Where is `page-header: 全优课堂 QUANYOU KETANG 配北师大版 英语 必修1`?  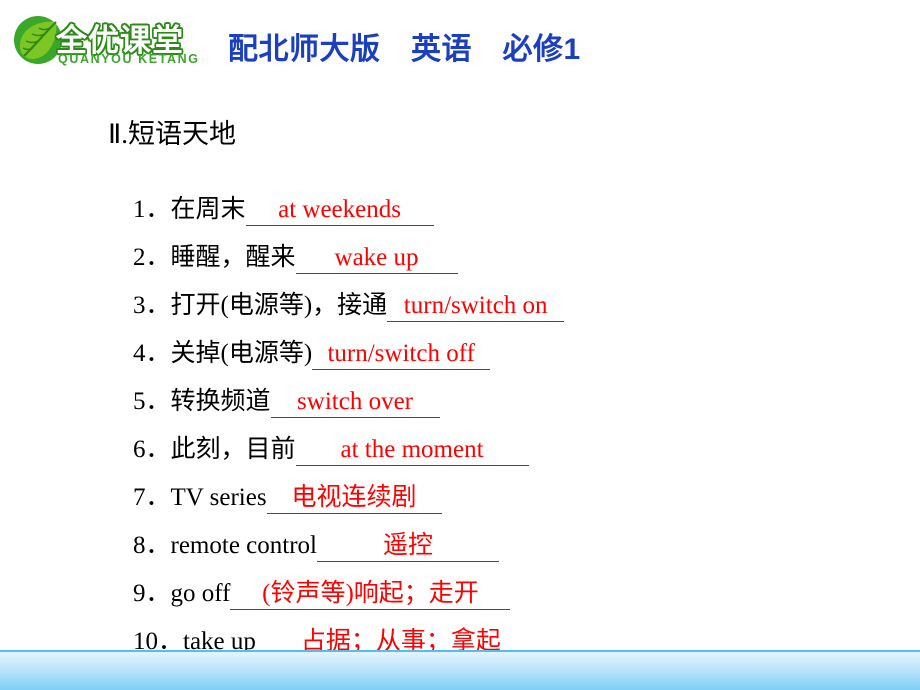 page-header: 全优课堂 QUANYOU KETANG 配北师大版 英语 必修1 is located at coordinates (460, 44).